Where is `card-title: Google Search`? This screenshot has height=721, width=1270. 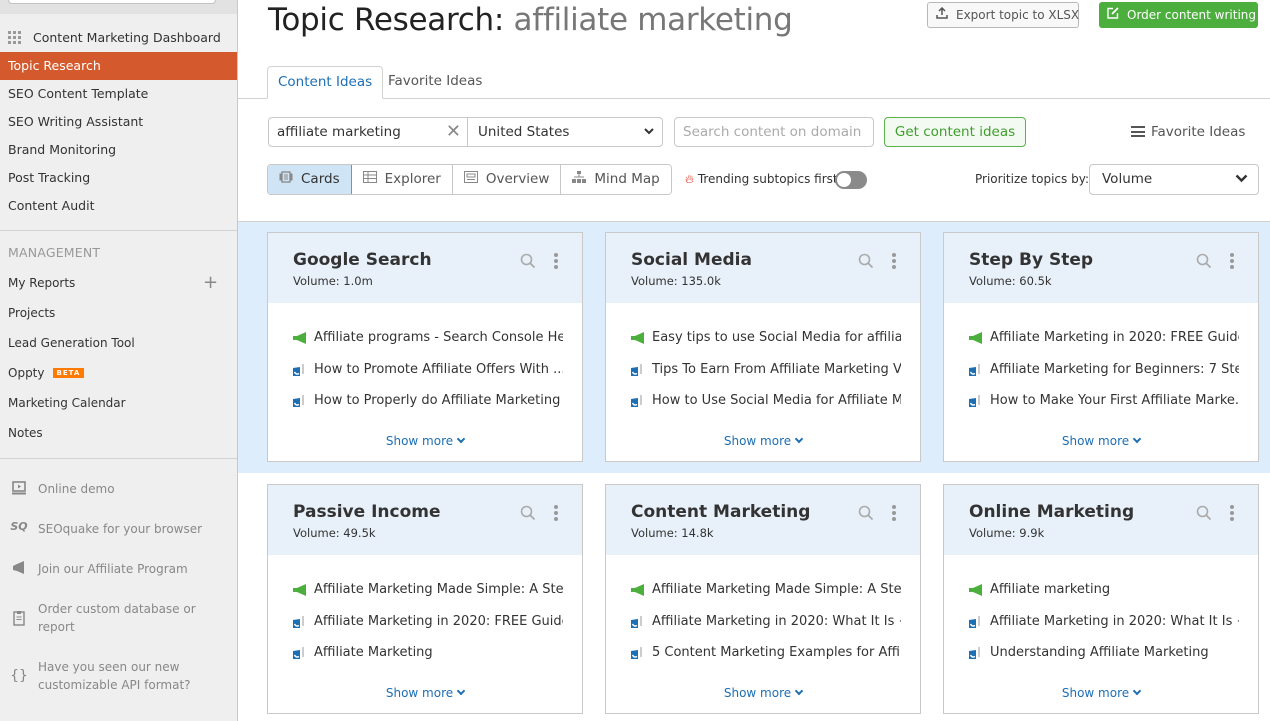 card-title: Google Search is located at coordinates (437, 260).